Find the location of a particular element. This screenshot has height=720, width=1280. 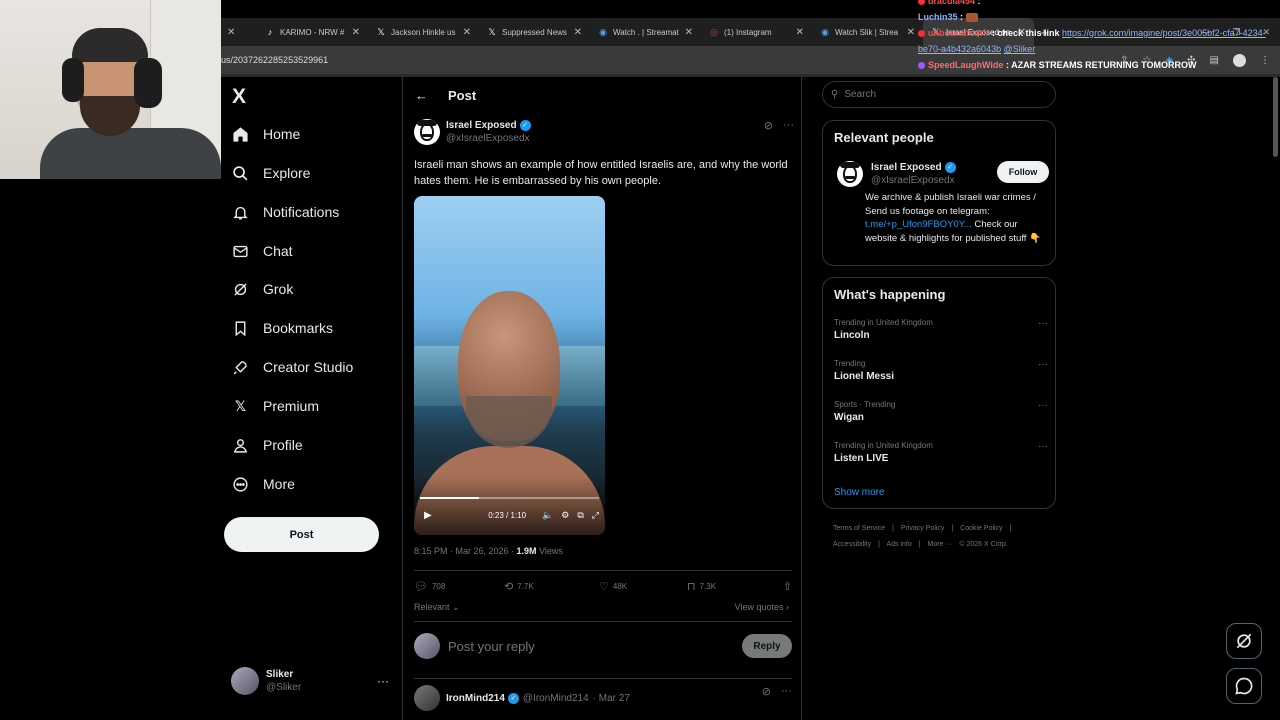

grok-float-button is located at coordinates (1244, 641).